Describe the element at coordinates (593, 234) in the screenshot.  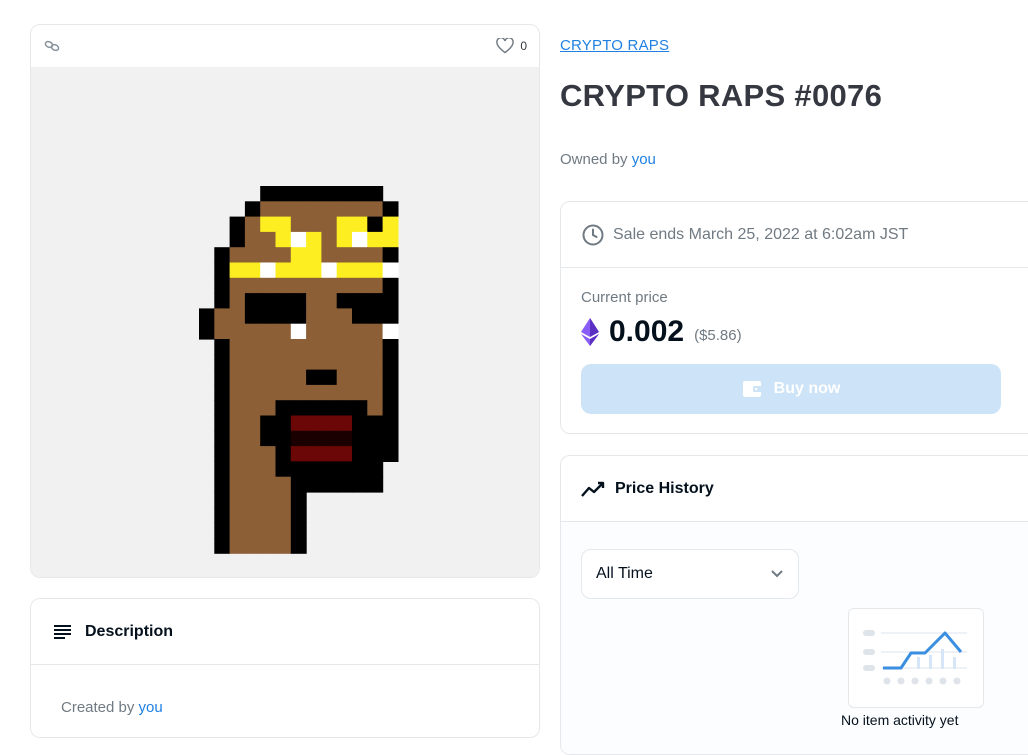
I see `clock-icon` at that location.